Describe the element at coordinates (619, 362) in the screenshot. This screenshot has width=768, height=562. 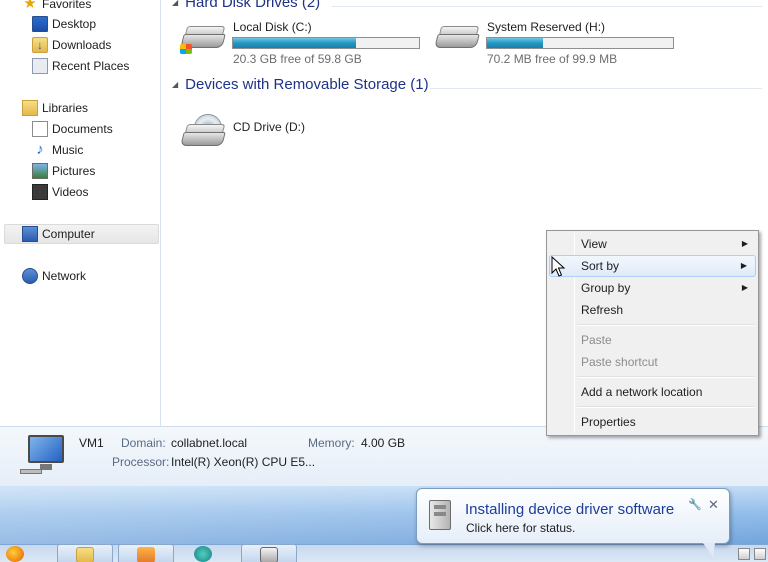
I see `menu-item-label: Paste shortcut` at that location.